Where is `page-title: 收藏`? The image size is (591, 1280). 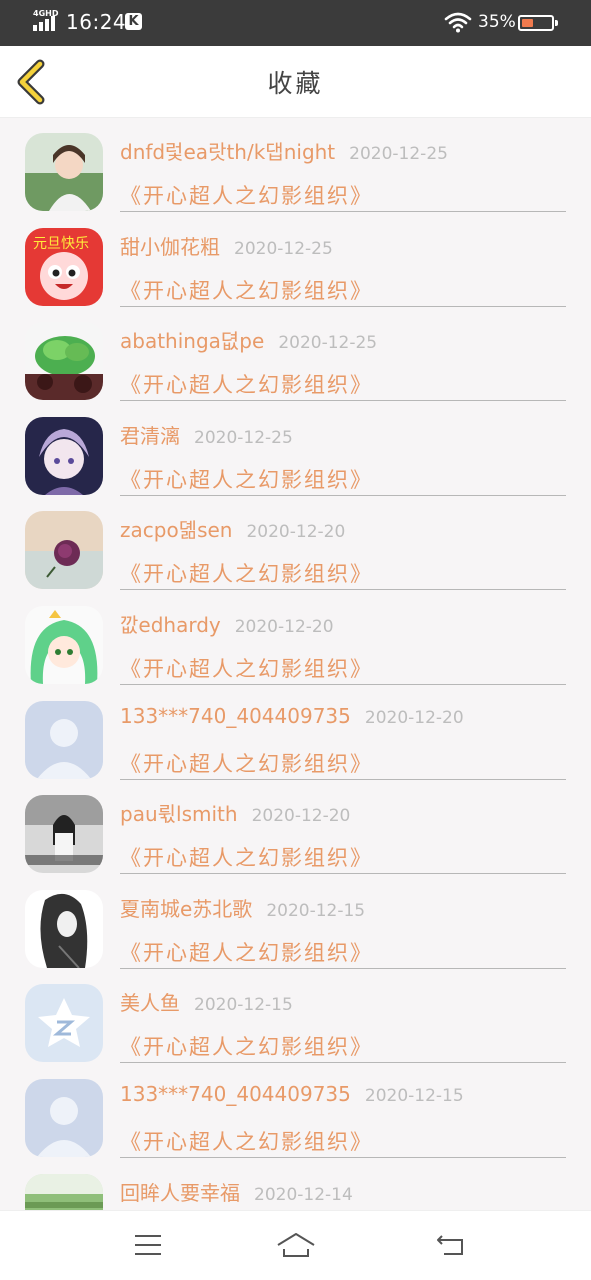 page-title: 收藏 is located at coordinates (295, 83).